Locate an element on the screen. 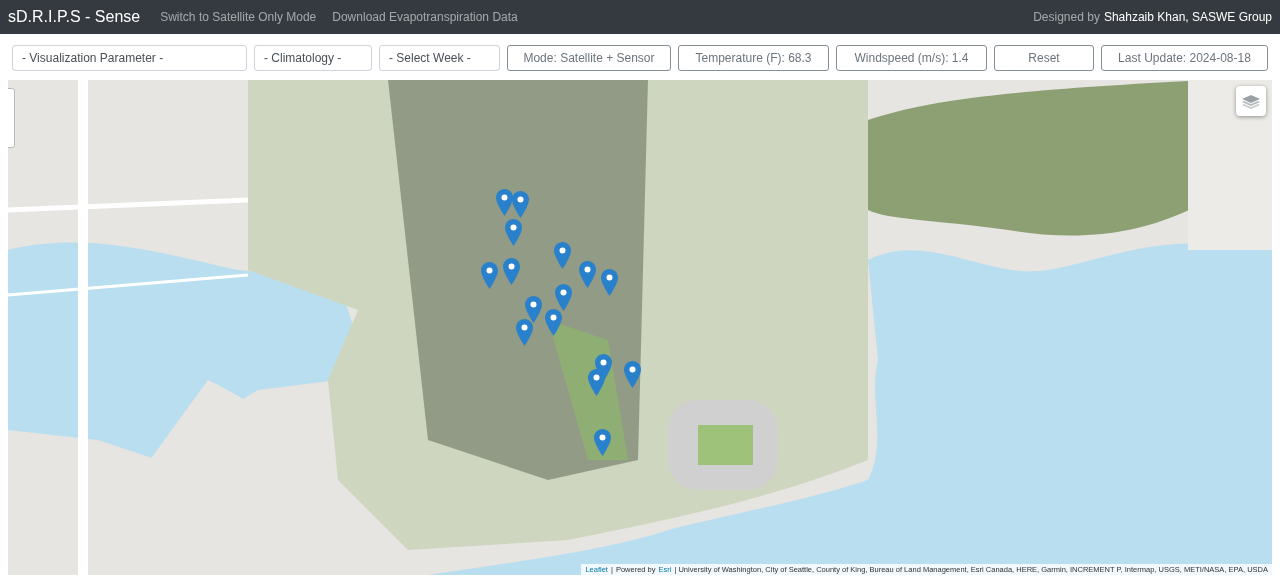 This screenshot has width=1280, height=577. nav-link: Switch to Satellite Only Mode is located at coordinates (238, 17).